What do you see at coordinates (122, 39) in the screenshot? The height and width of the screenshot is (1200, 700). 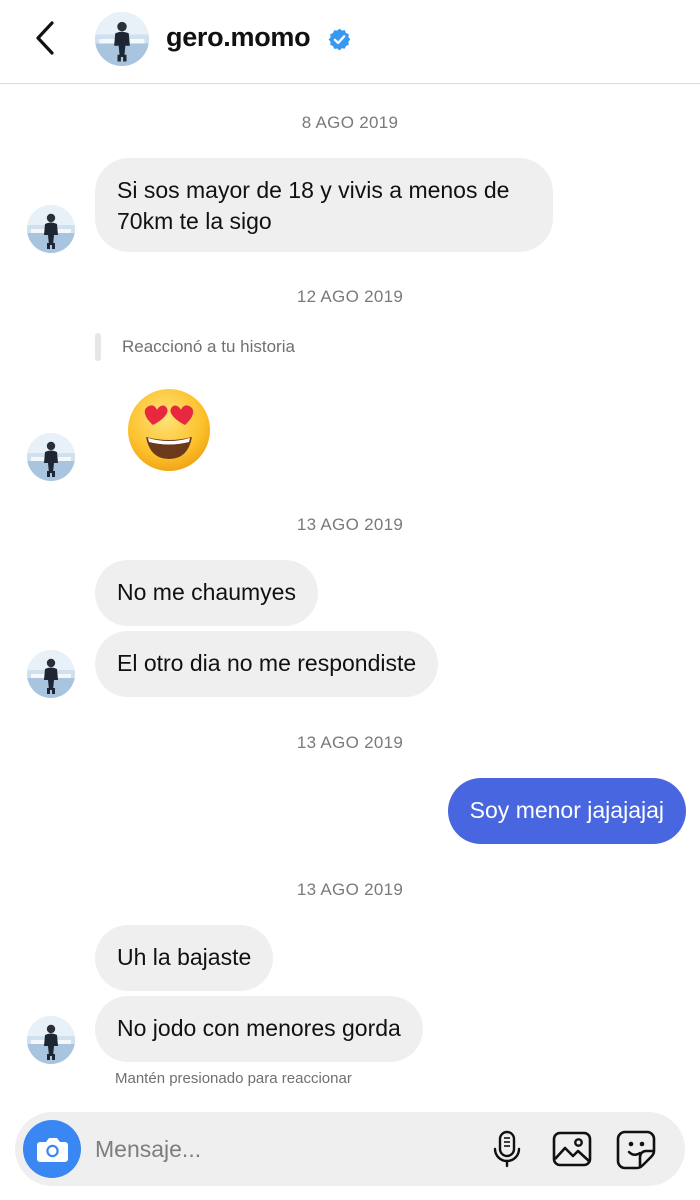 I see `header-avatar` at bounding box center [122, 39].